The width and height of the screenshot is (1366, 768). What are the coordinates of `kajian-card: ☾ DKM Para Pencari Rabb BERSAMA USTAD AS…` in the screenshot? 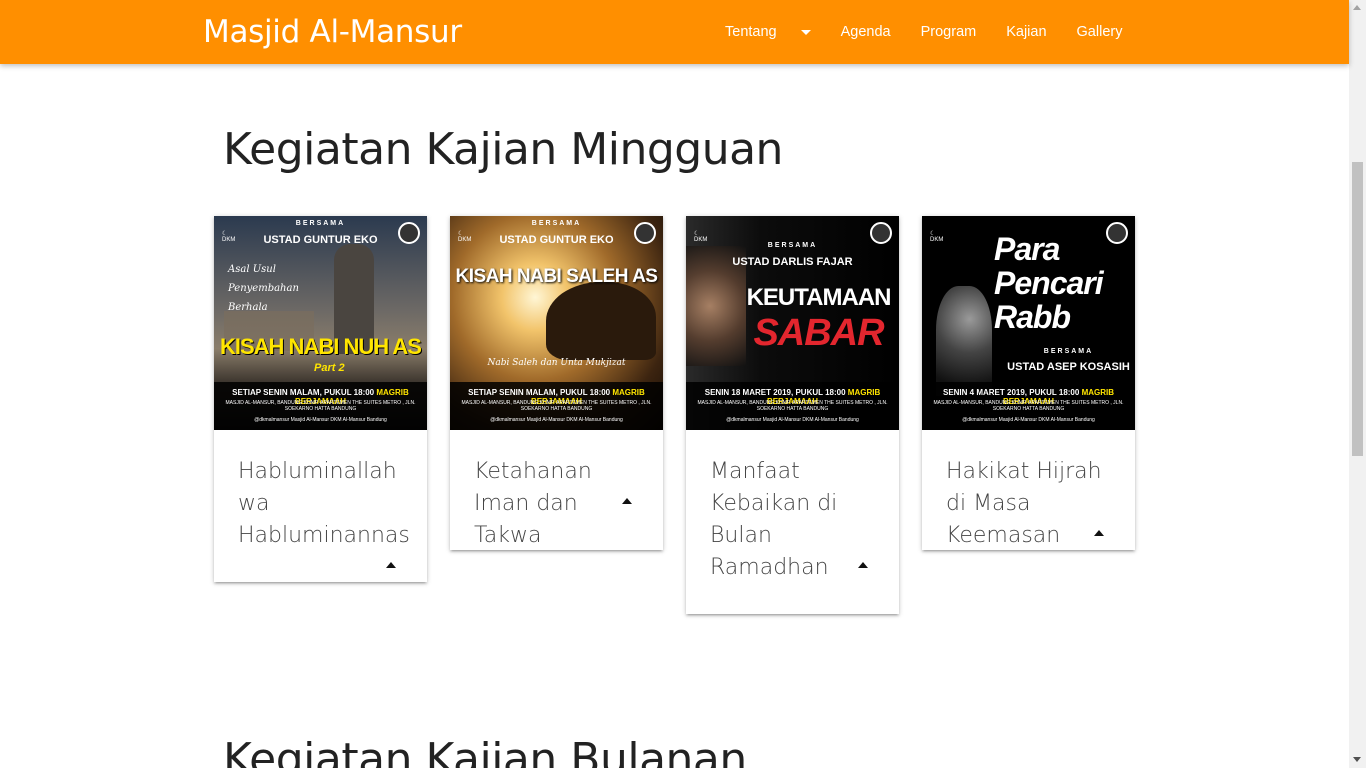 It's located at (1028, 383).